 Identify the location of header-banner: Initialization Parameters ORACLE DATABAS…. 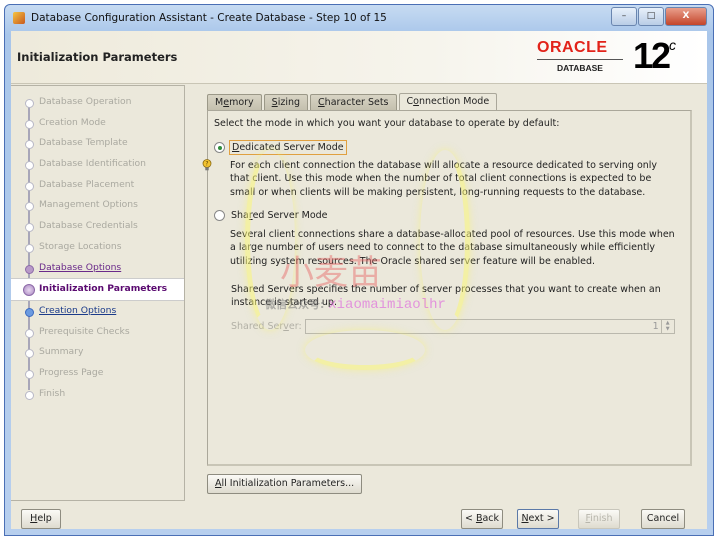
(359, 57).